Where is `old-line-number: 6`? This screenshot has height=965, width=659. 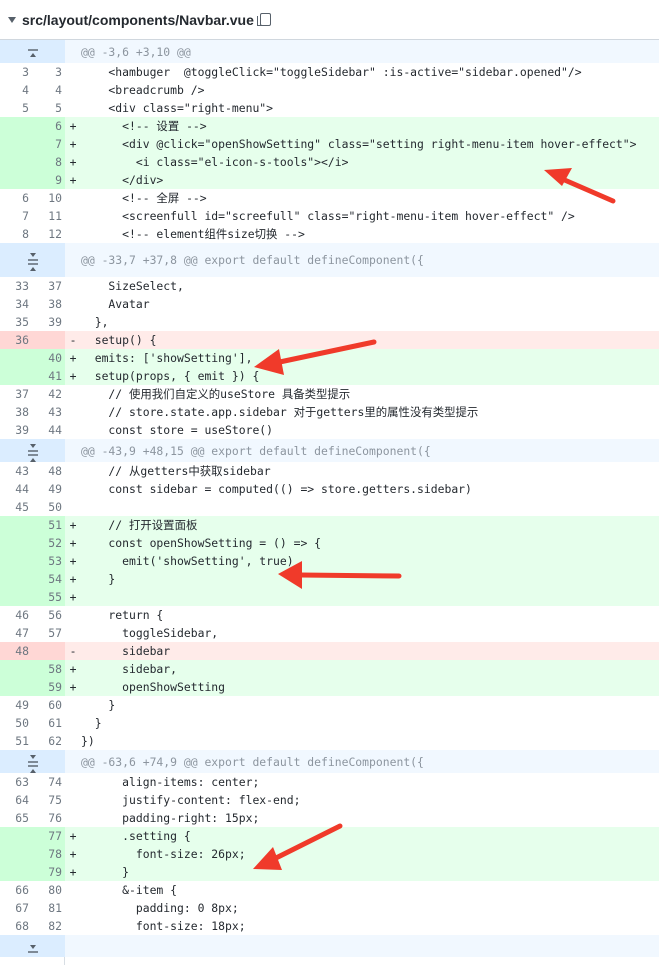
old-line-number: 6 is located at coordinates (16, 198).